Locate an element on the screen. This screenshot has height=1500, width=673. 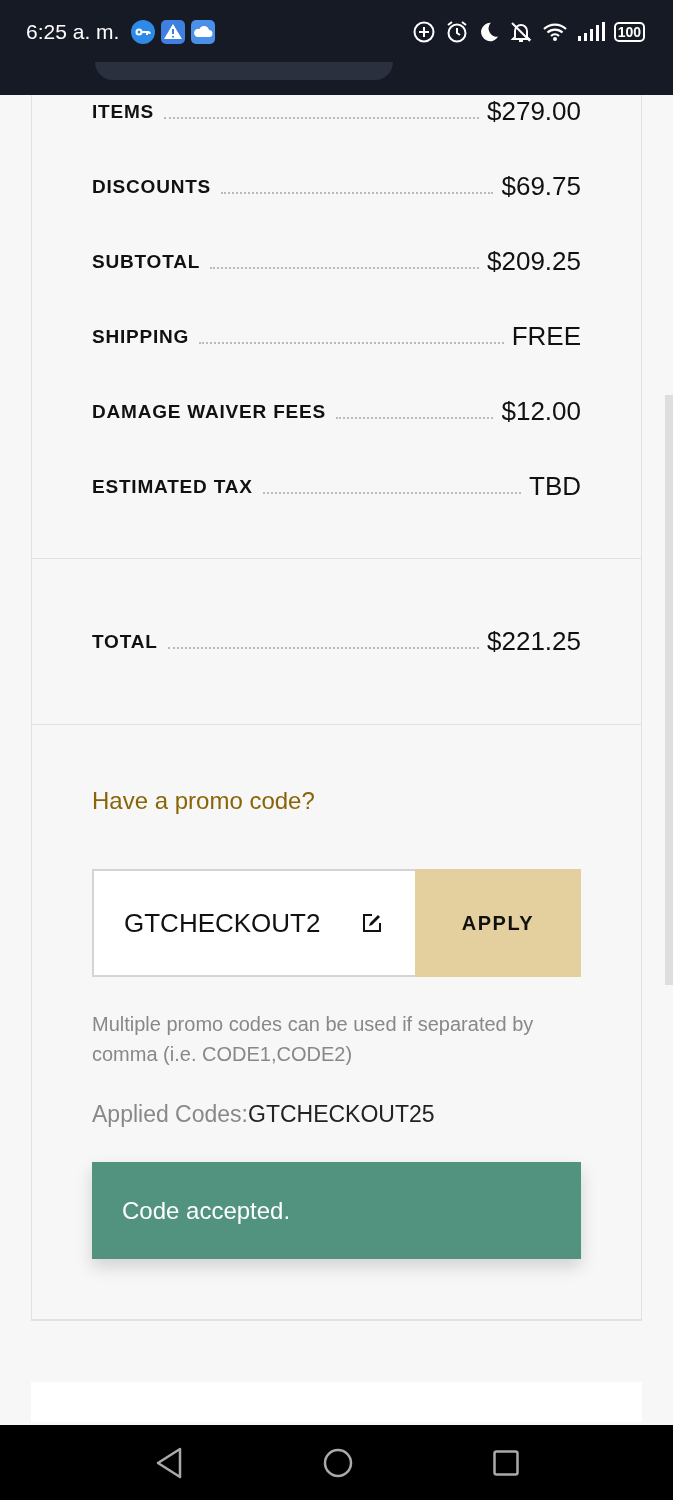
summary-value: $221.25 is located at coordinates (534, 641).